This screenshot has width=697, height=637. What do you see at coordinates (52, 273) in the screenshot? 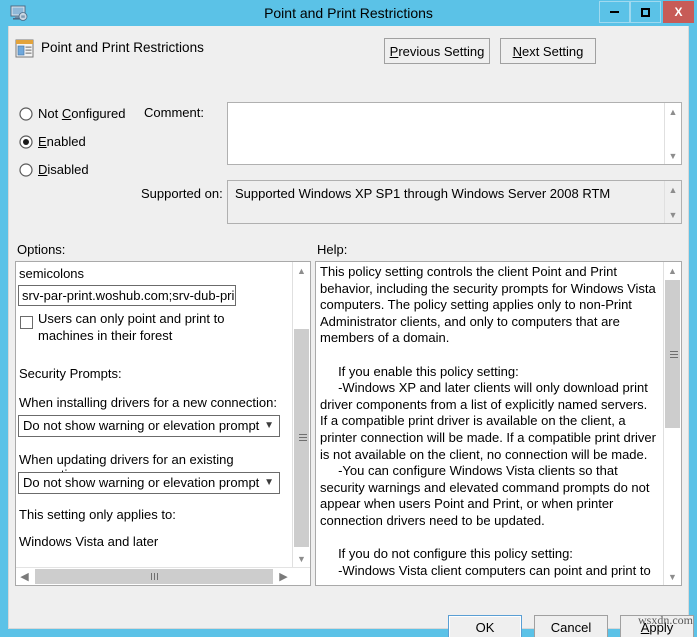
I see `semicolons-text: semicolons` at bounding box center [52, 273].